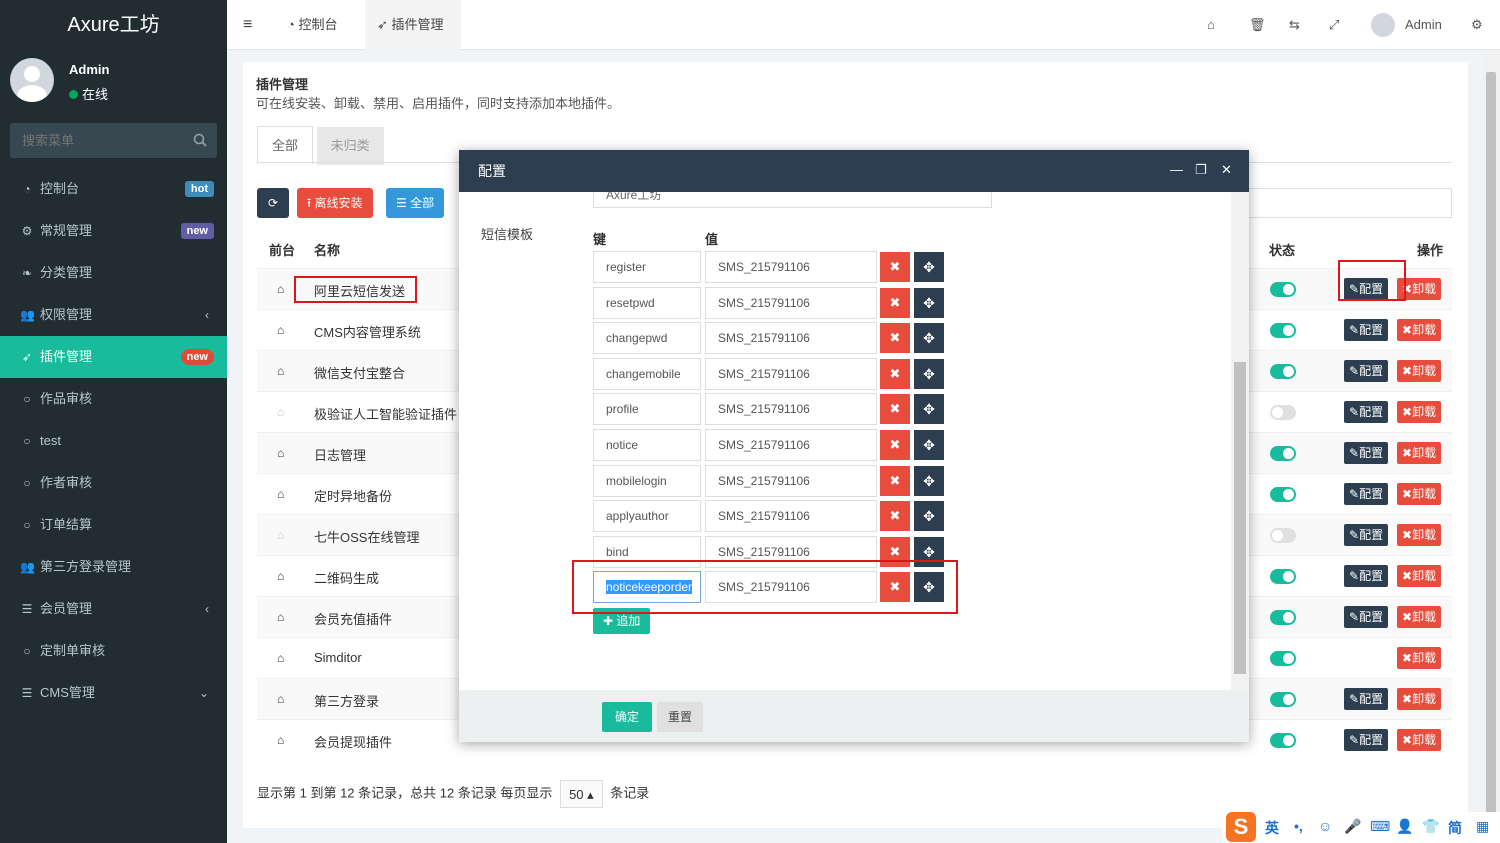 This screenshot has height=843, width=1500. What do you see at coordinates (647, 409) in the screenshot?
I see `key-input: profile` at bounding box center [647, 409].